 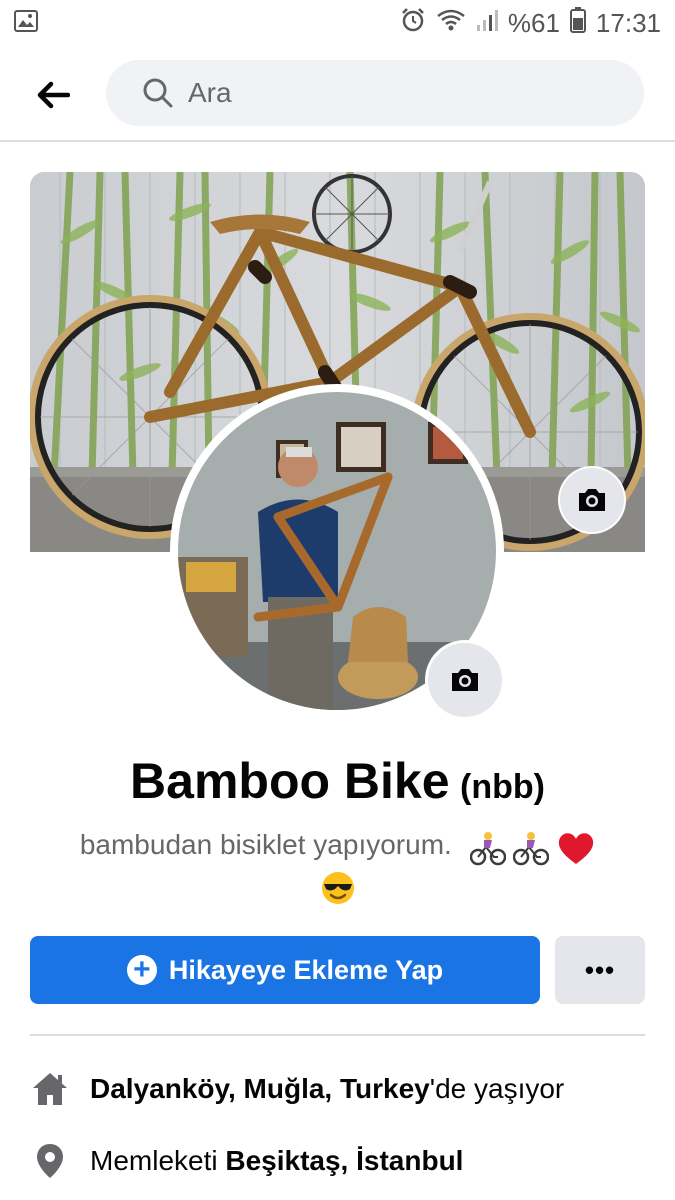 What do you see at coordinates (141, 970) in the screenshot?
I see `plus-circle-icon: +` at bounding box center [141, 970].